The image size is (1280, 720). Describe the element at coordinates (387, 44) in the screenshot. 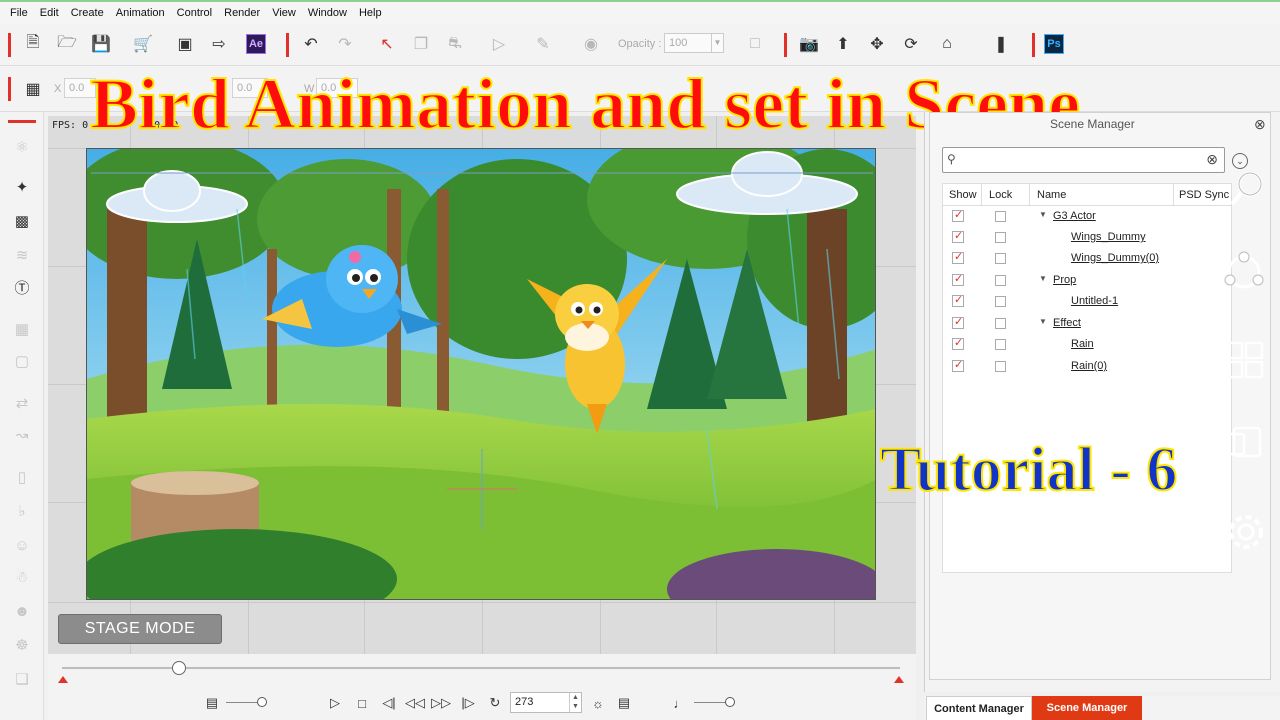

I see `select-arrow-icon: ↖` at that location.